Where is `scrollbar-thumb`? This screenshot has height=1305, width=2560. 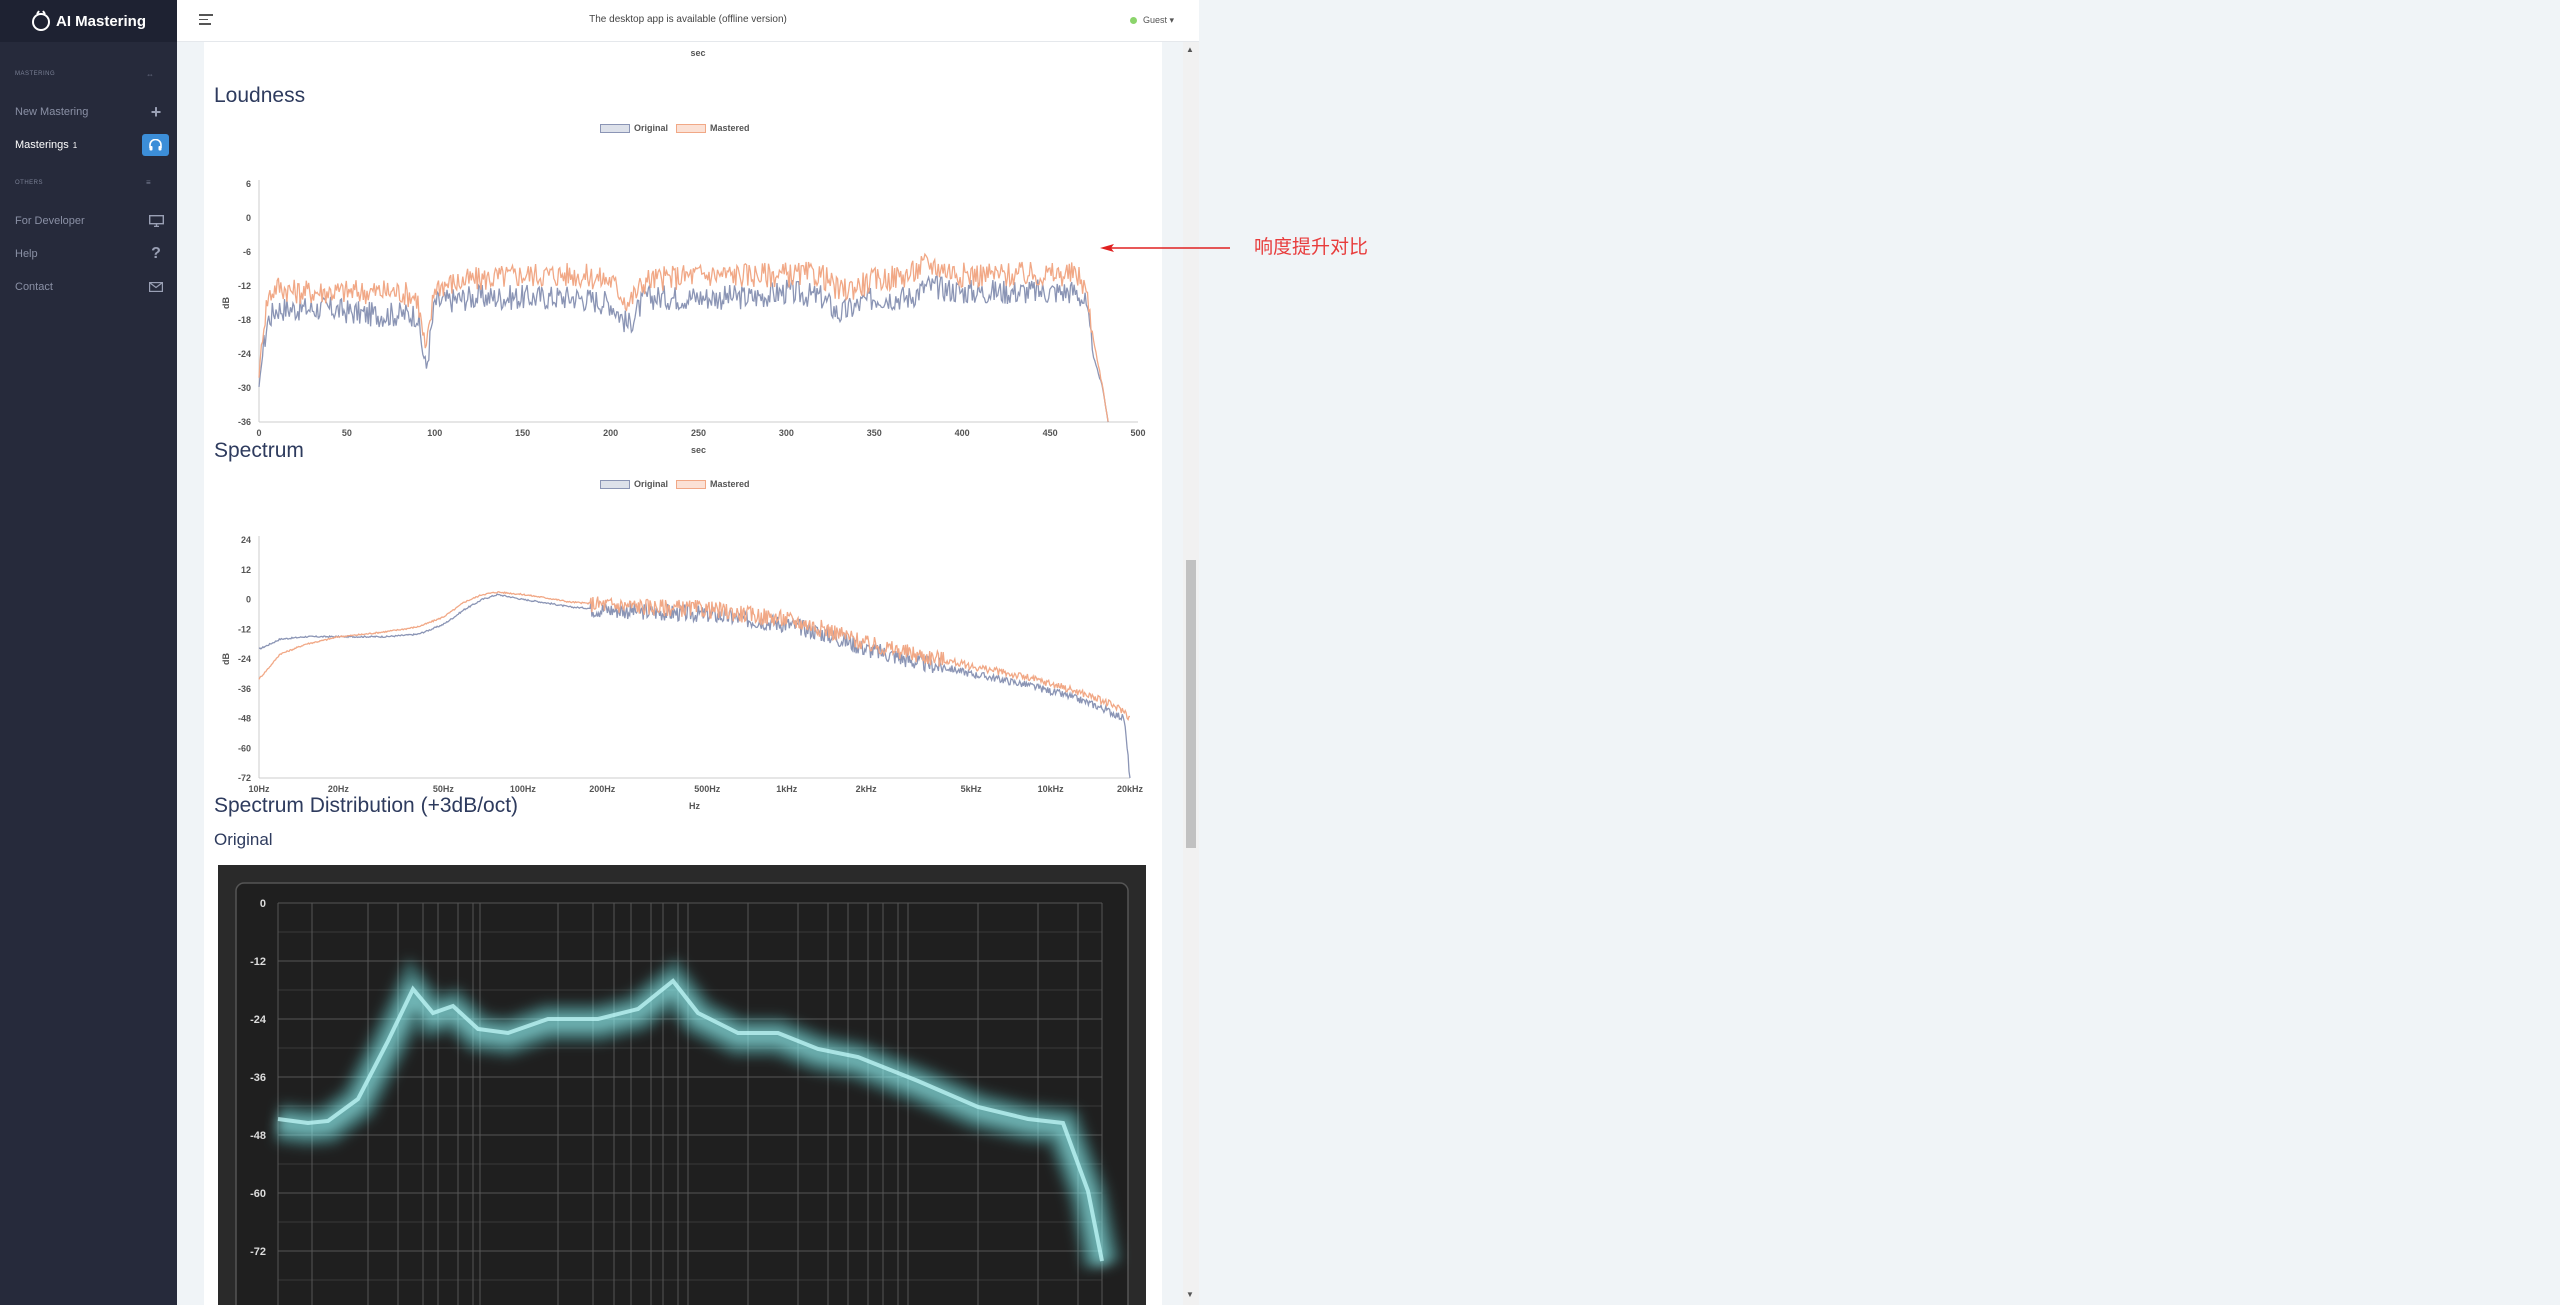
scrollbar-thumb is located at coordinates (1191, 704).